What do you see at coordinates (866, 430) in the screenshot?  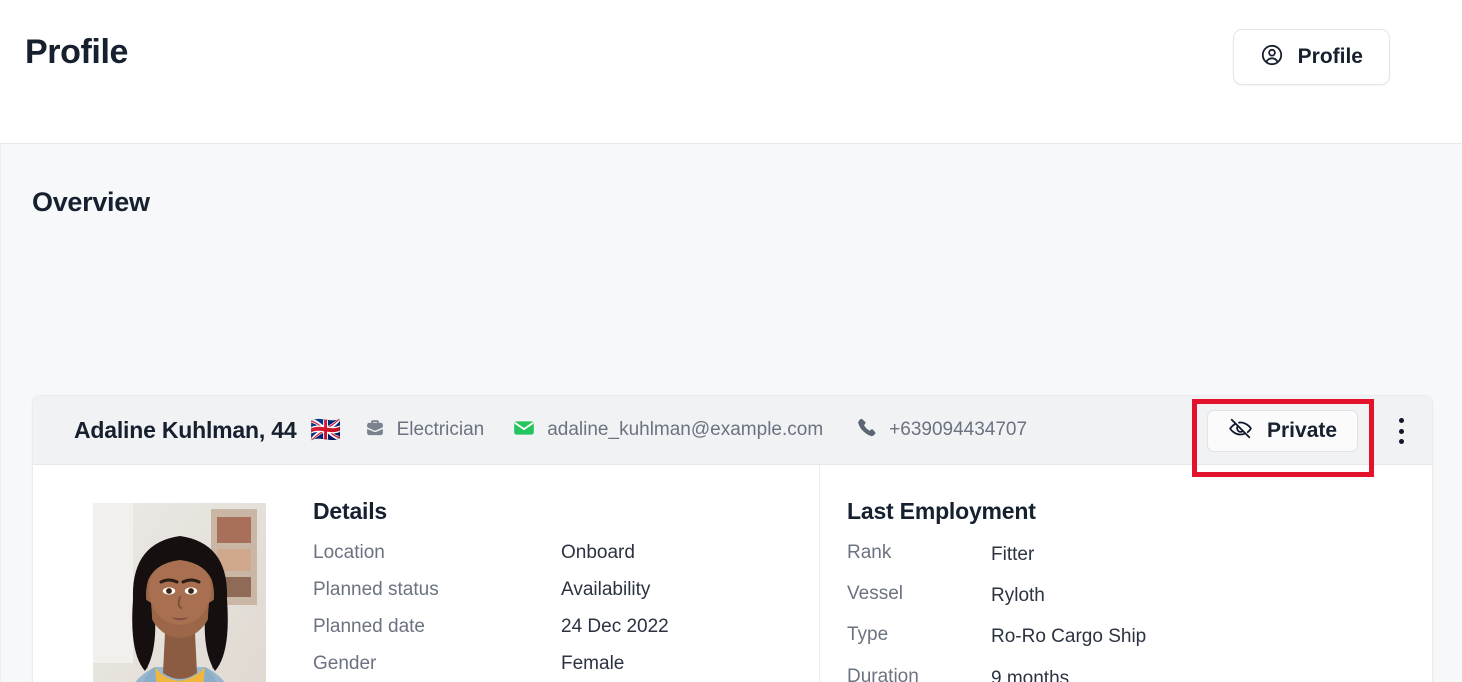 I see `phone-icon` at bounding box center [866, 430].